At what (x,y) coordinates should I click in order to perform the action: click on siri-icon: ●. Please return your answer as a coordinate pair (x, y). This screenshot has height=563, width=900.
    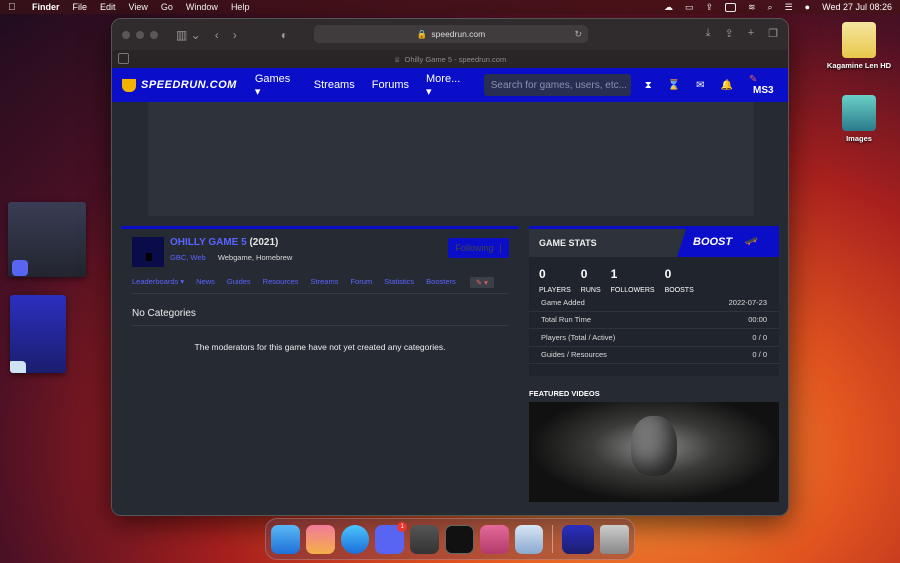
    Looking at the image, I should click on (807, 7).